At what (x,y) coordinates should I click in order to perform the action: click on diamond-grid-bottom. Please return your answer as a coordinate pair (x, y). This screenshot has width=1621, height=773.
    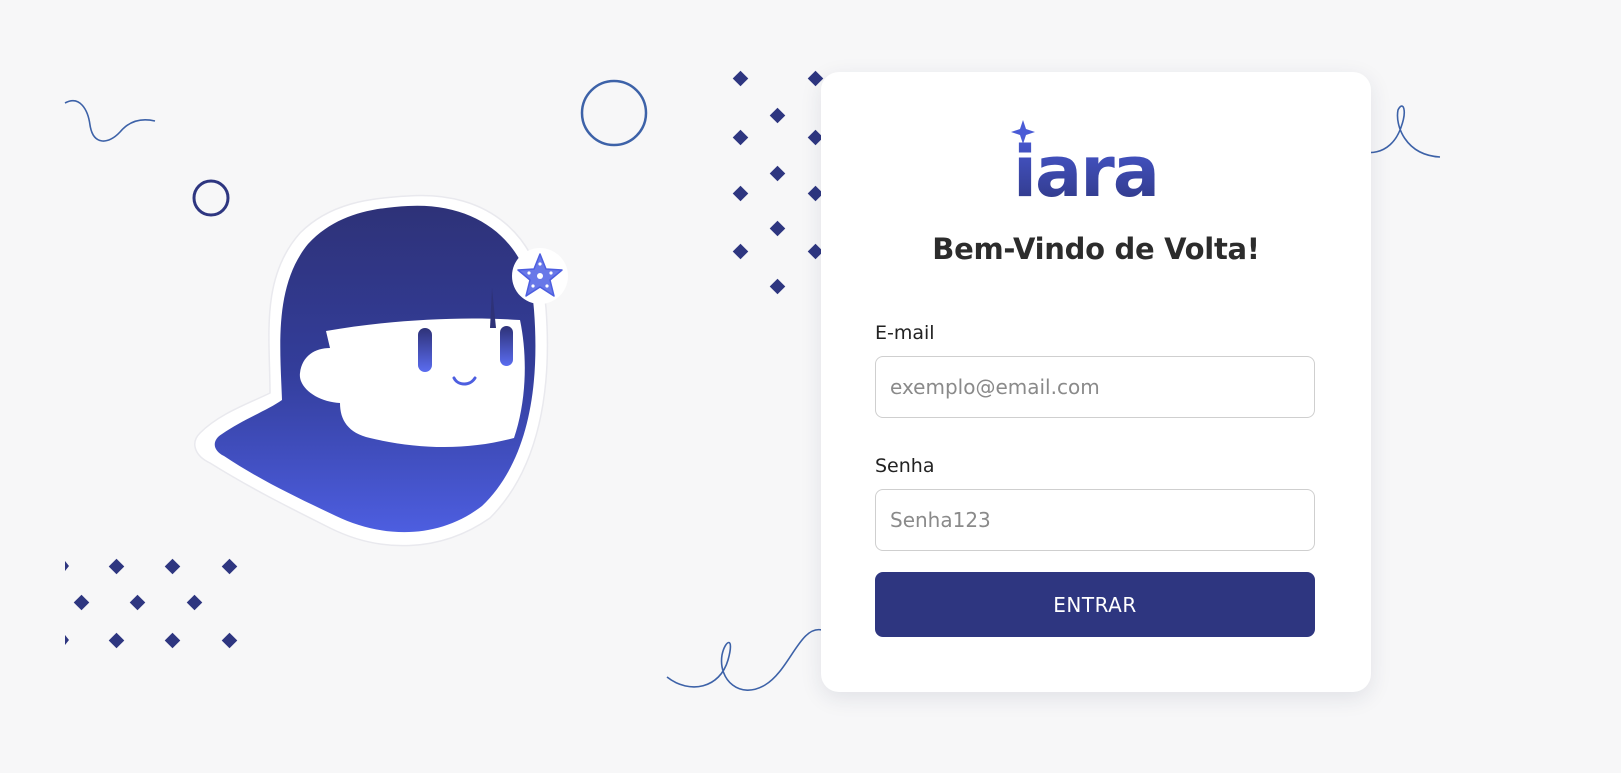
    Looking at the image, I should click on (151, 603).